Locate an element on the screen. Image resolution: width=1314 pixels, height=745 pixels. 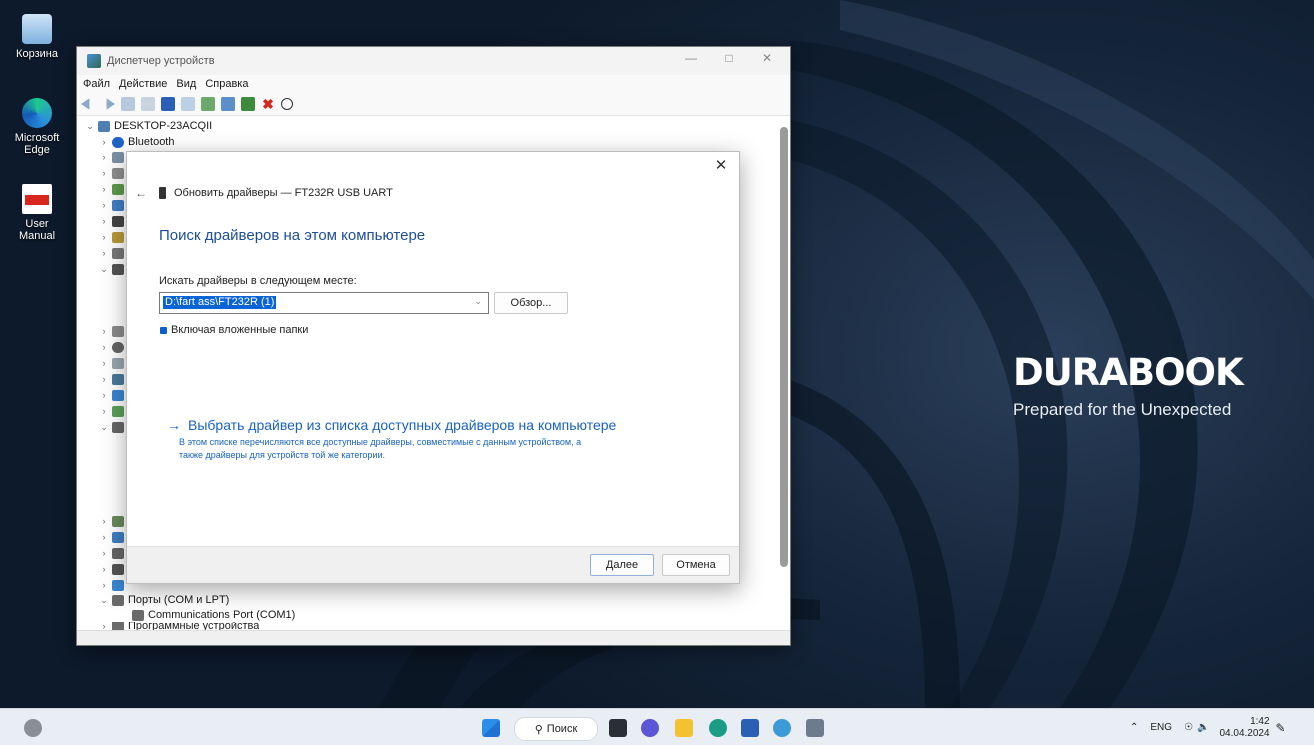
device-manager-taskbar-icon is located at coordinates (815, 728).